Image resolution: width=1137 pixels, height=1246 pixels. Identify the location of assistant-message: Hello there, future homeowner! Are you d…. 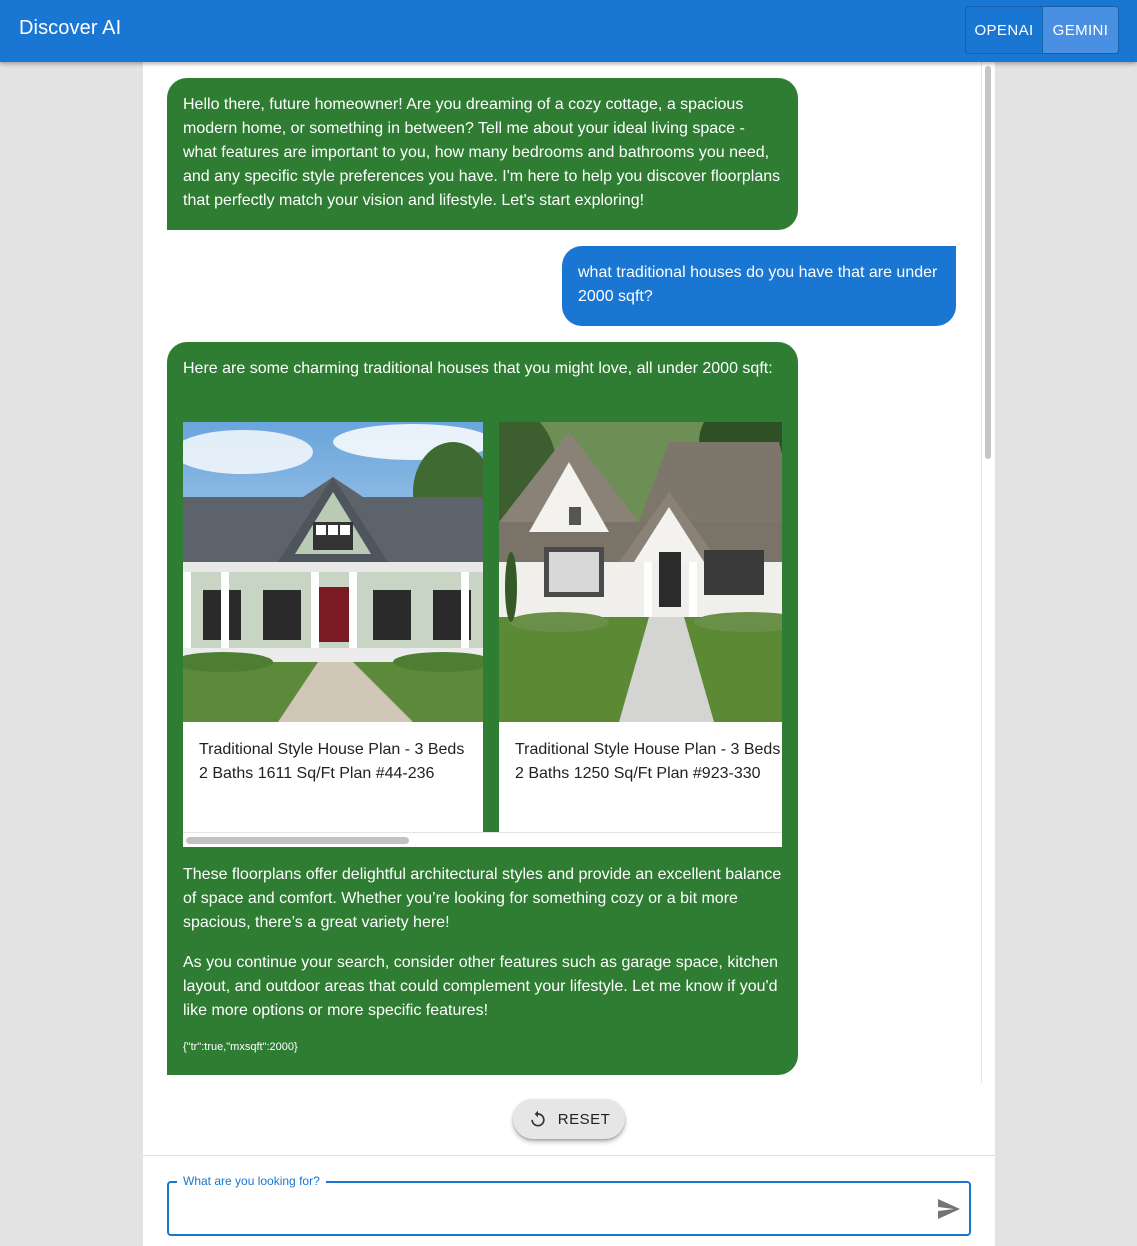
(482, 154).